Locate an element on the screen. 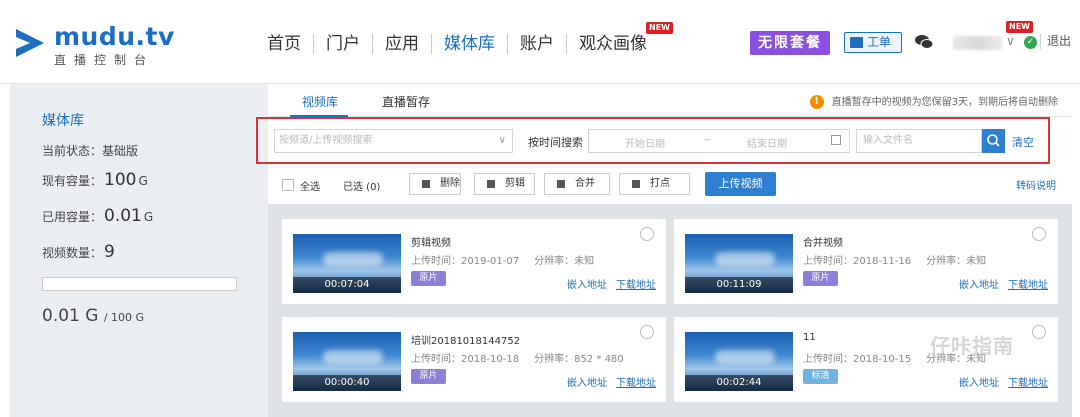  video-duration: 00:07:04 is located at coordinates (347, 285).